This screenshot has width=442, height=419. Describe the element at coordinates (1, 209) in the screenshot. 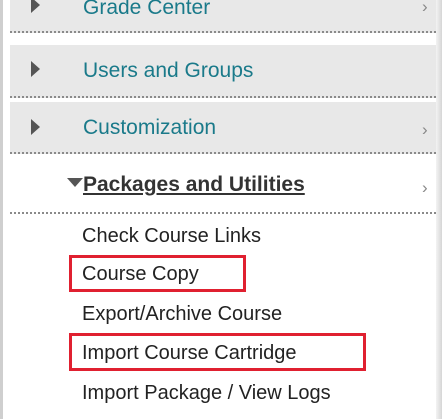

I see `panel-left-border` at that location.